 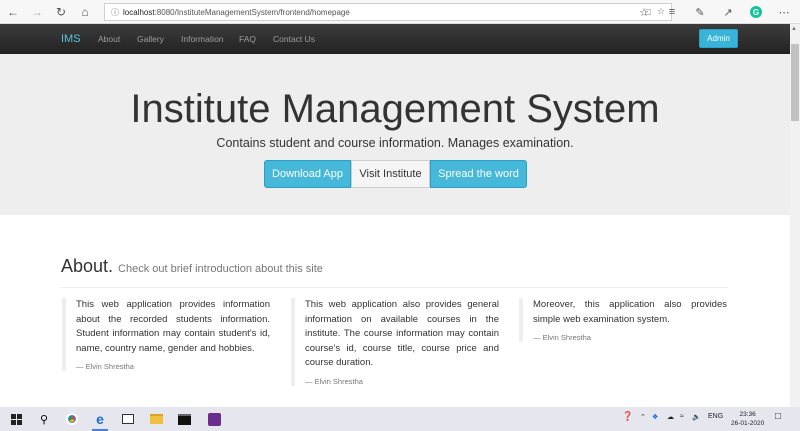 What do you see at coordinates (655, 417) in the screenshot?
I see `dropbox-icon: ❖` at bounding box center [655, 417].